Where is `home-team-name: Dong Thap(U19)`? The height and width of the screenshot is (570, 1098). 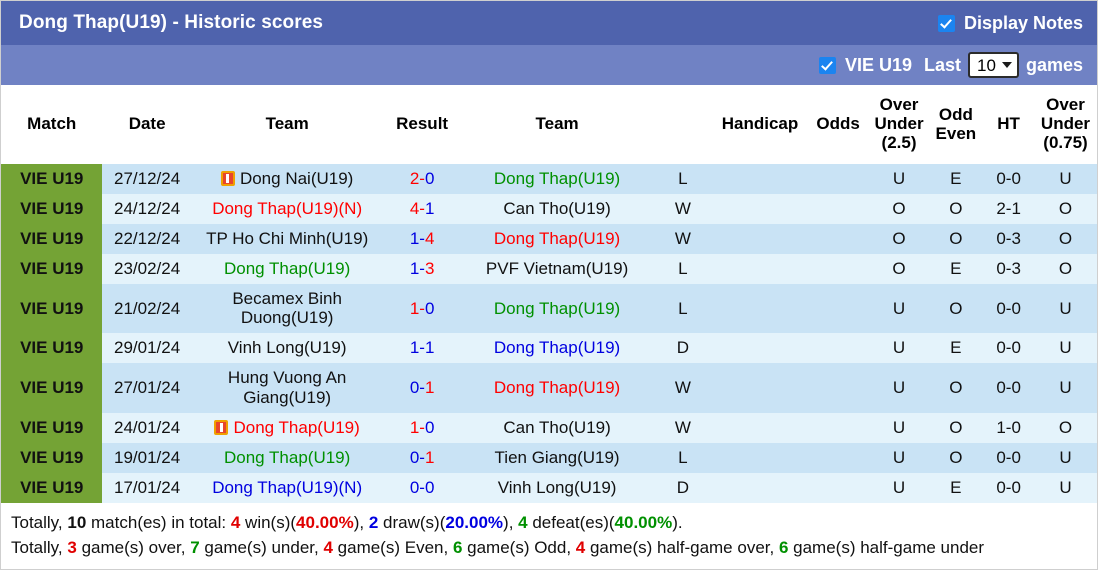 home-team-name: Dong Thap(U19) is located at coordinates (287, 268).